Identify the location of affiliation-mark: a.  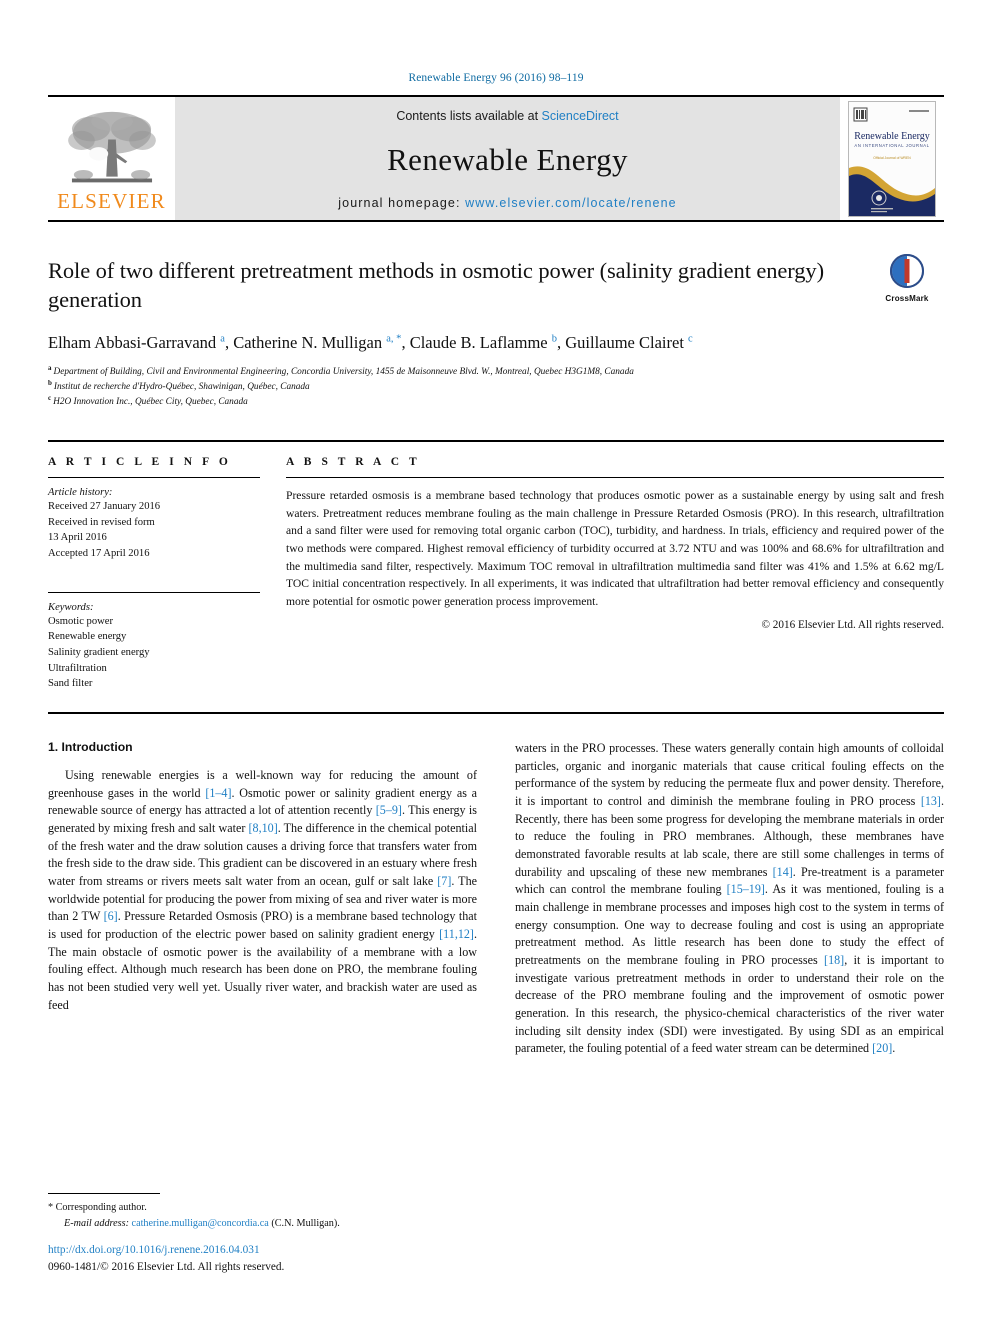
(50, 367).